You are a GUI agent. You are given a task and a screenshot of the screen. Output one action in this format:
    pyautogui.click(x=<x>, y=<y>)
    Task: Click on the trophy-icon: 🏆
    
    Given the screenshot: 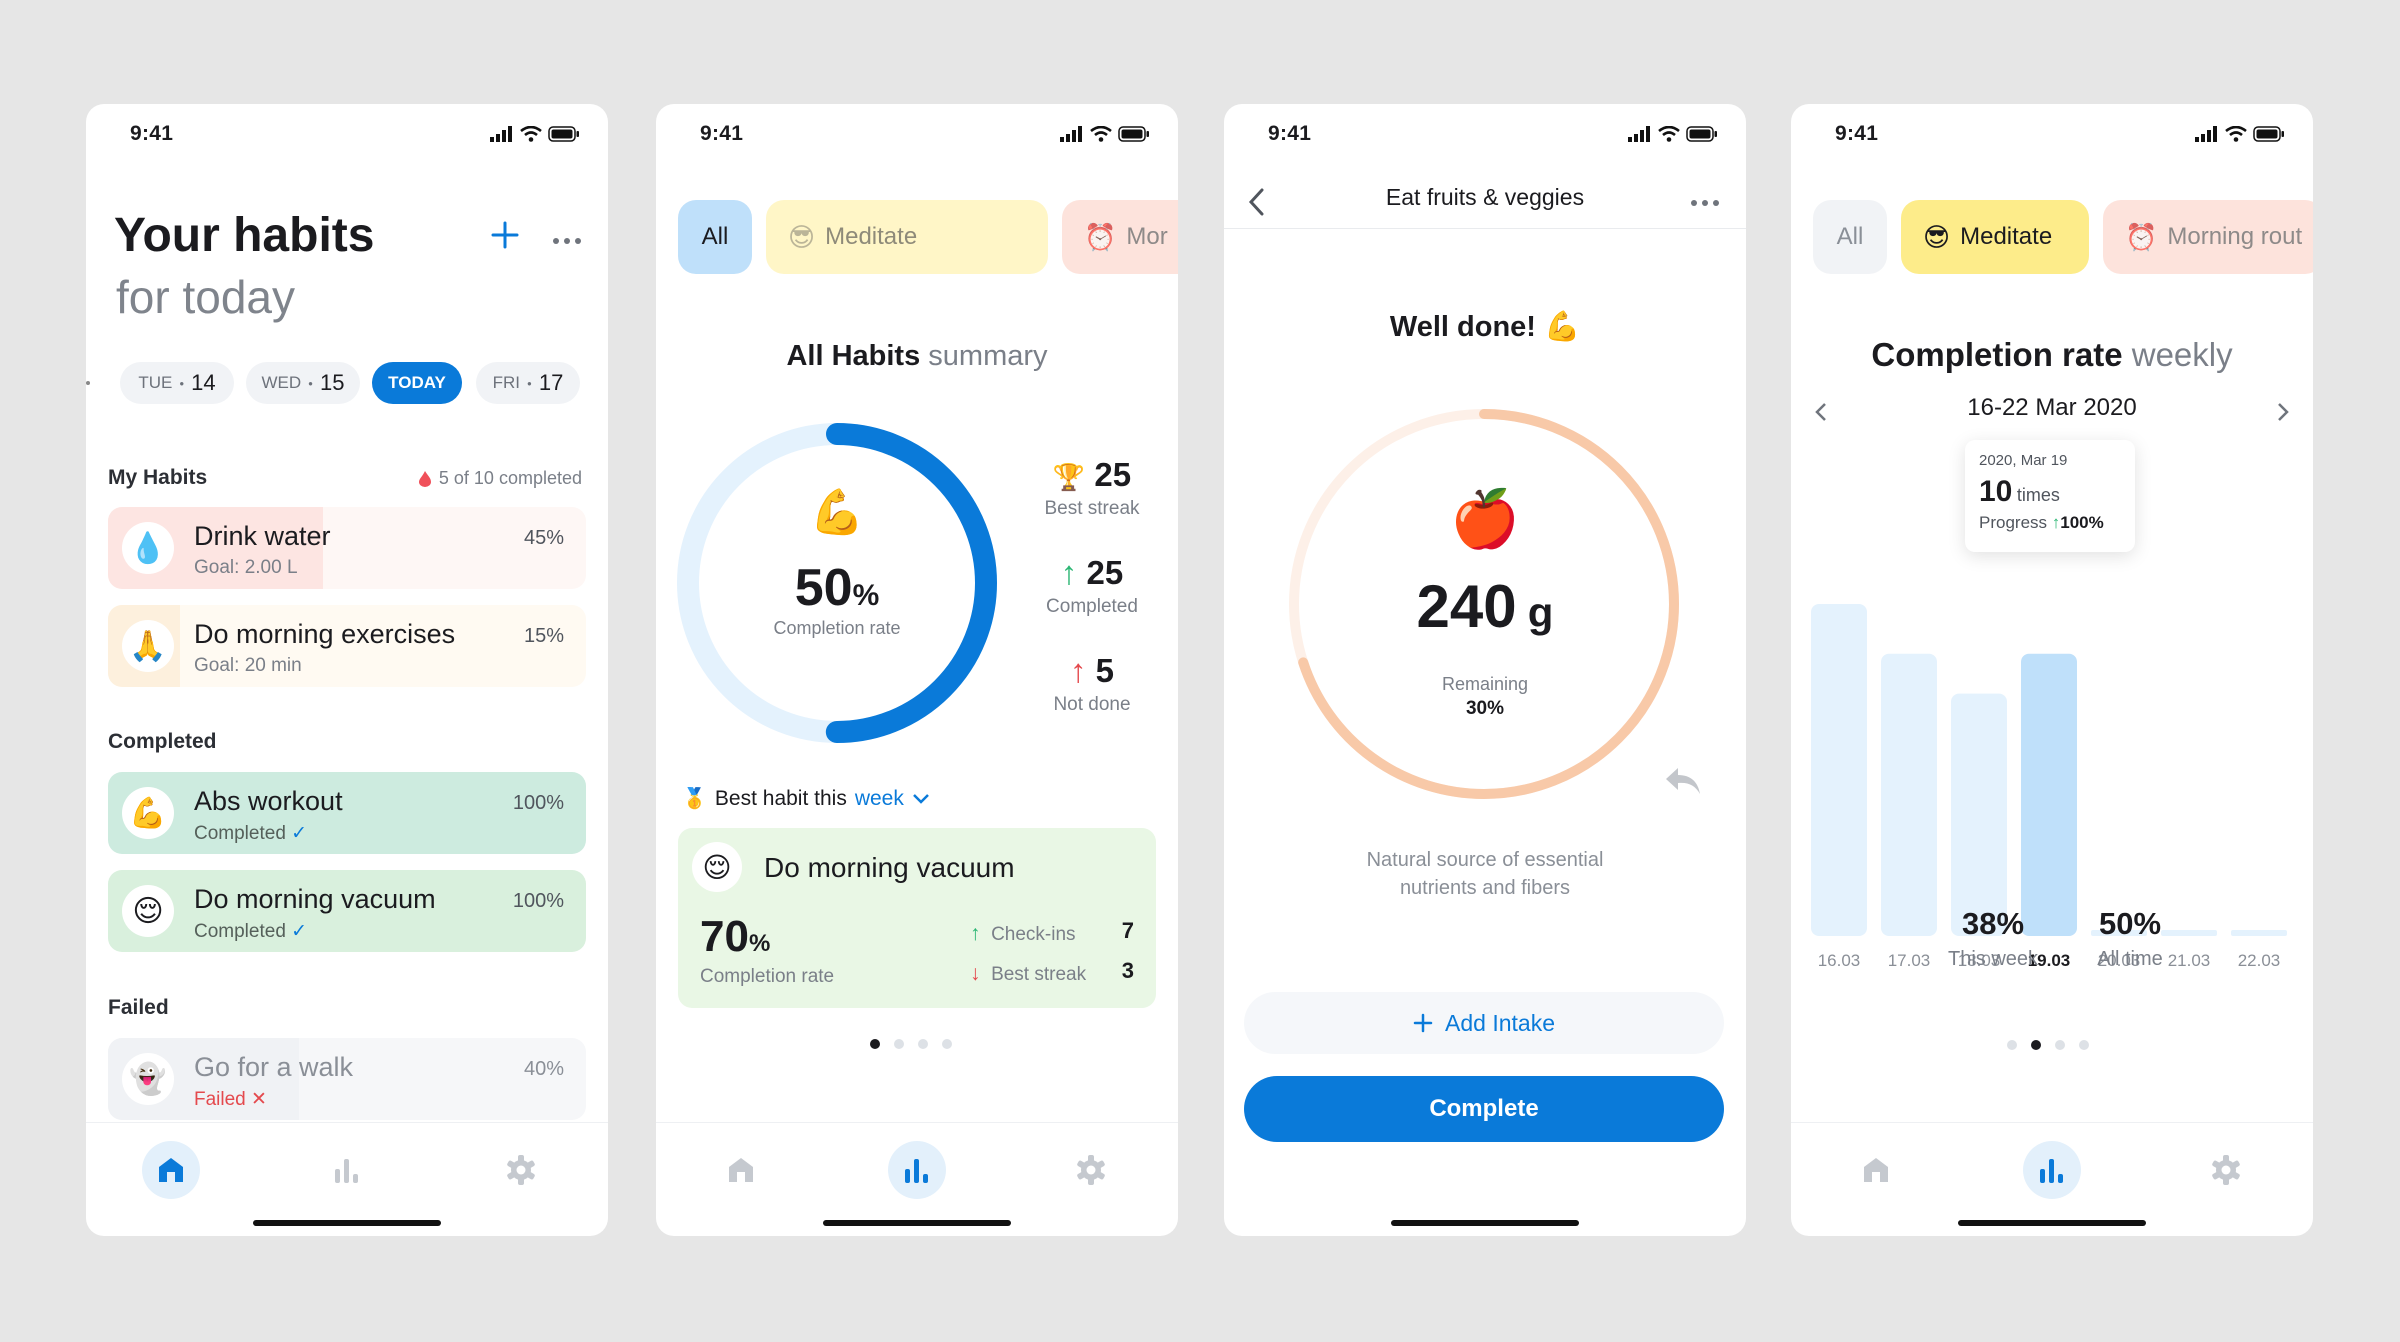 What is the action you would take?
    pyautogui.click(x=1069, y=477)
    